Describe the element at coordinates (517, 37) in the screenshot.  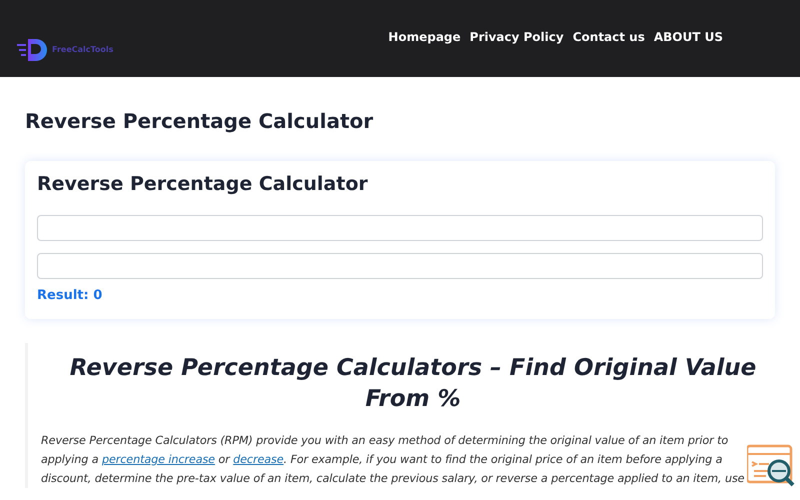
I see `nav-link: Privacy Policy` at that location.